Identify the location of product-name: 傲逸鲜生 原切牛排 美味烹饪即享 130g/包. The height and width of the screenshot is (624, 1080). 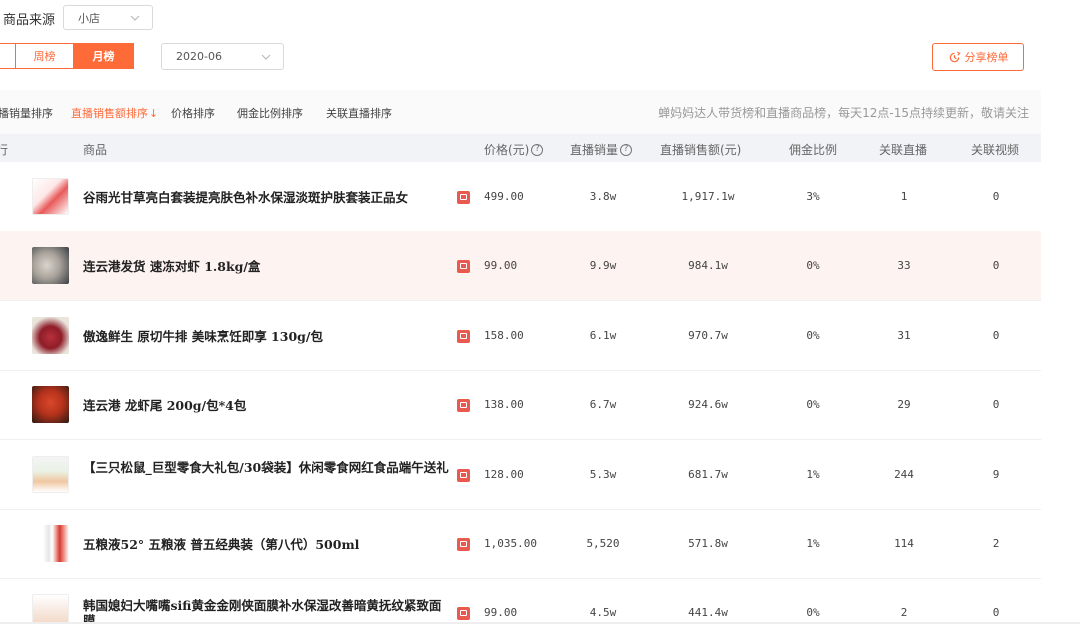
(268, 336).